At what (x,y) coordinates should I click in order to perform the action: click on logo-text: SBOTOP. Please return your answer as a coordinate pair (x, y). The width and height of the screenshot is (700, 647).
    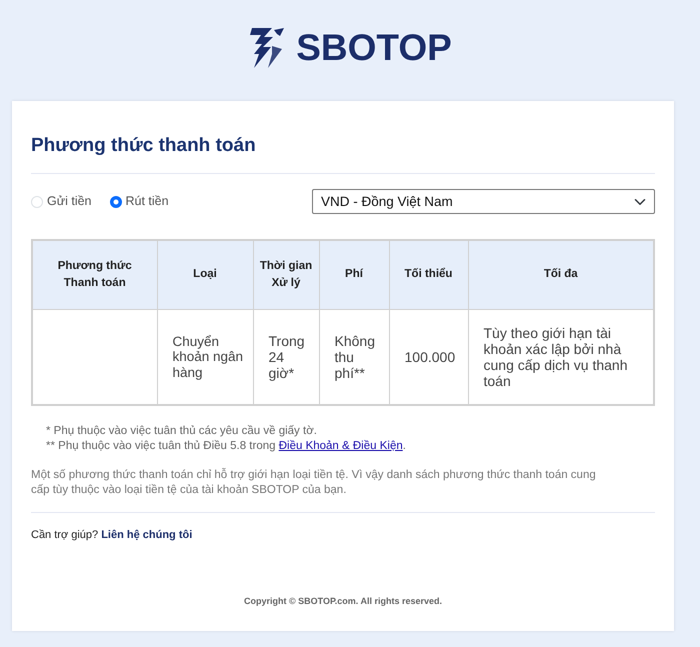
    Looking at the image, I should click on (374, 47).